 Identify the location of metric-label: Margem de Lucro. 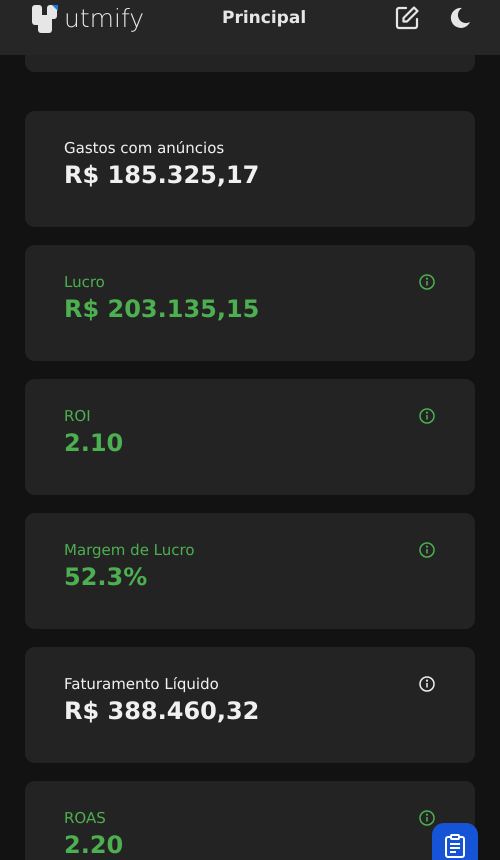
(129, 550).